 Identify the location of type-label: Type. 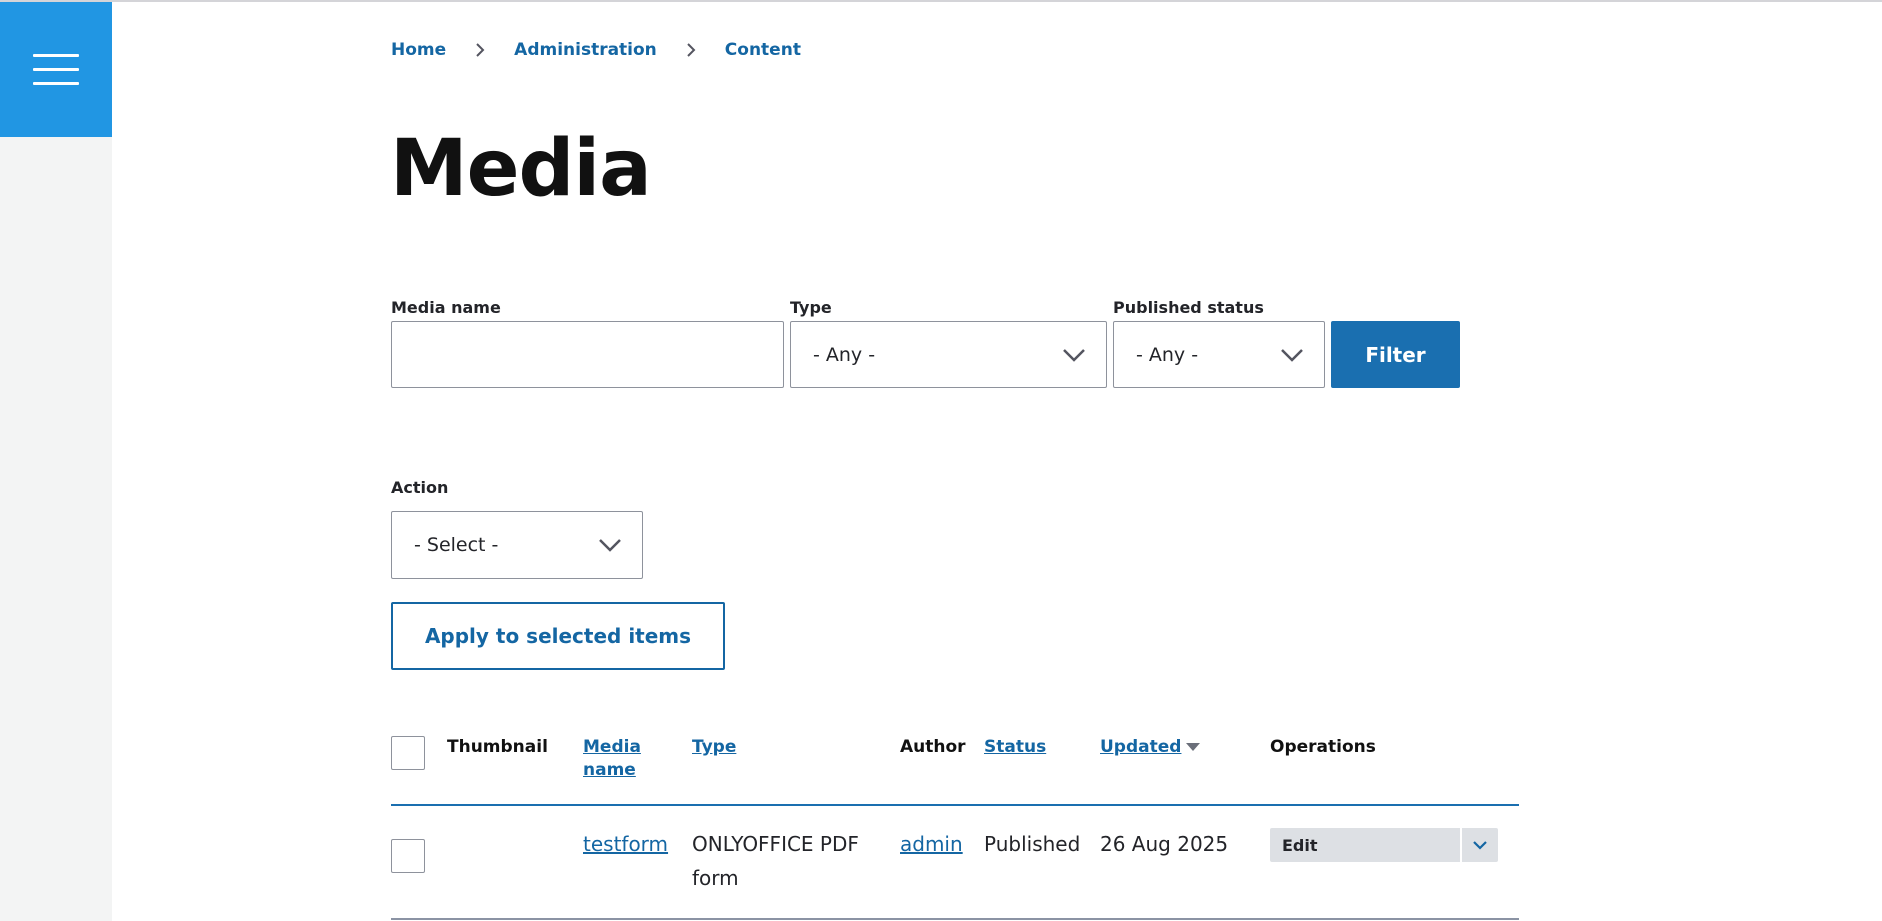
(811, 307).